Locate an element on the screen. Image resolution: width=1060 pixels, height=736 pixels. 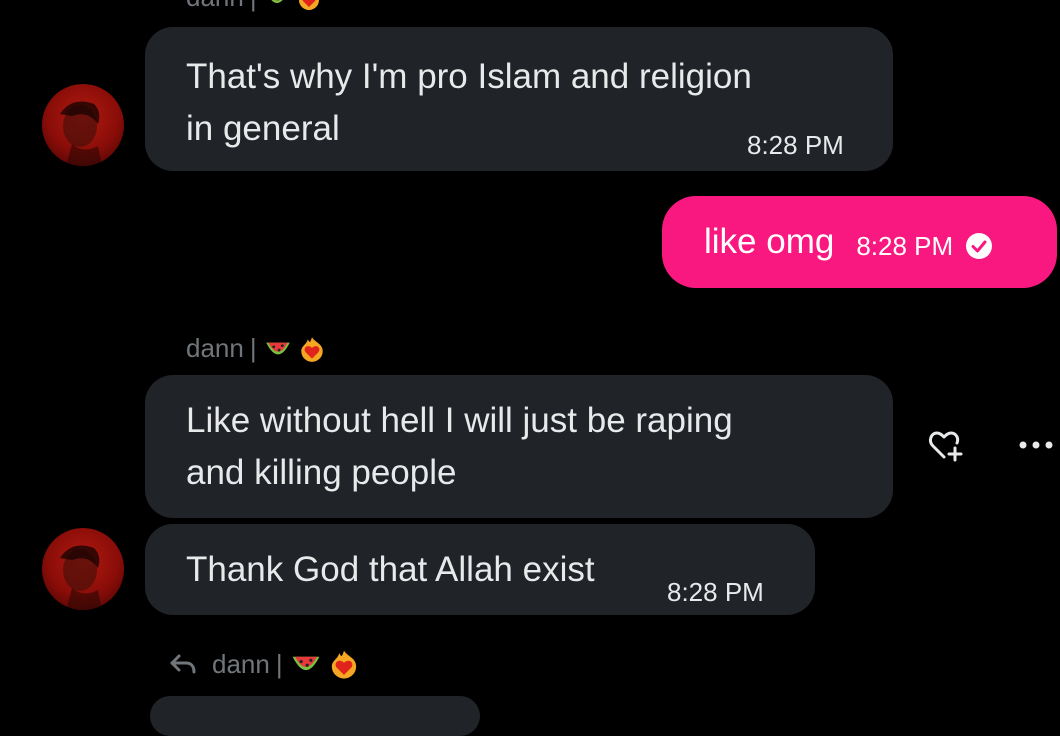
message-text-line: and killing people is located at coordinates (321, 472).